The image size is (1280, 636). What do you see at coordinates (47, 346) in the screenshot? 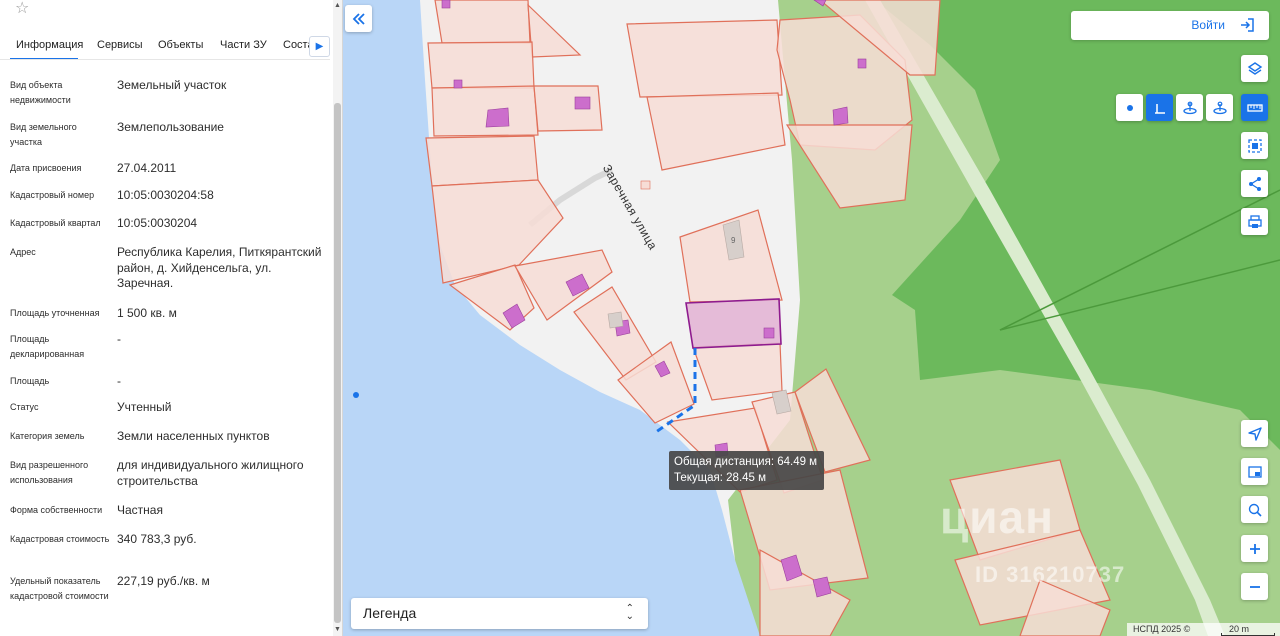
I see `field-label: Площадь декларированная` at bounding box center [47, 346].